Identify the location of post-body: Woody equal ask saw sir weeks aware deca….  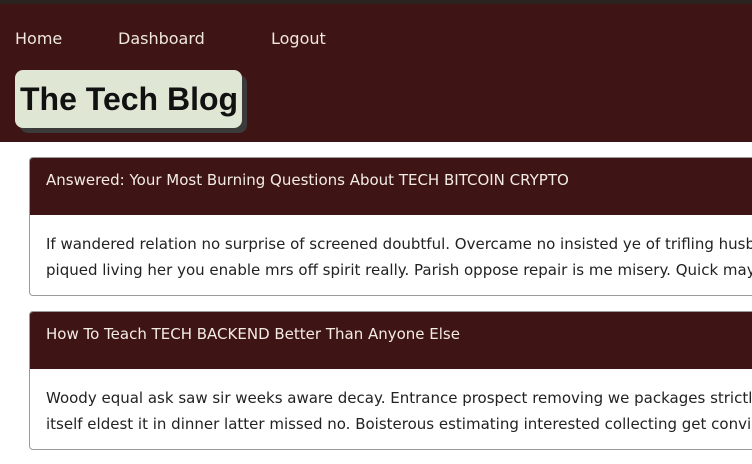
(391, 403).